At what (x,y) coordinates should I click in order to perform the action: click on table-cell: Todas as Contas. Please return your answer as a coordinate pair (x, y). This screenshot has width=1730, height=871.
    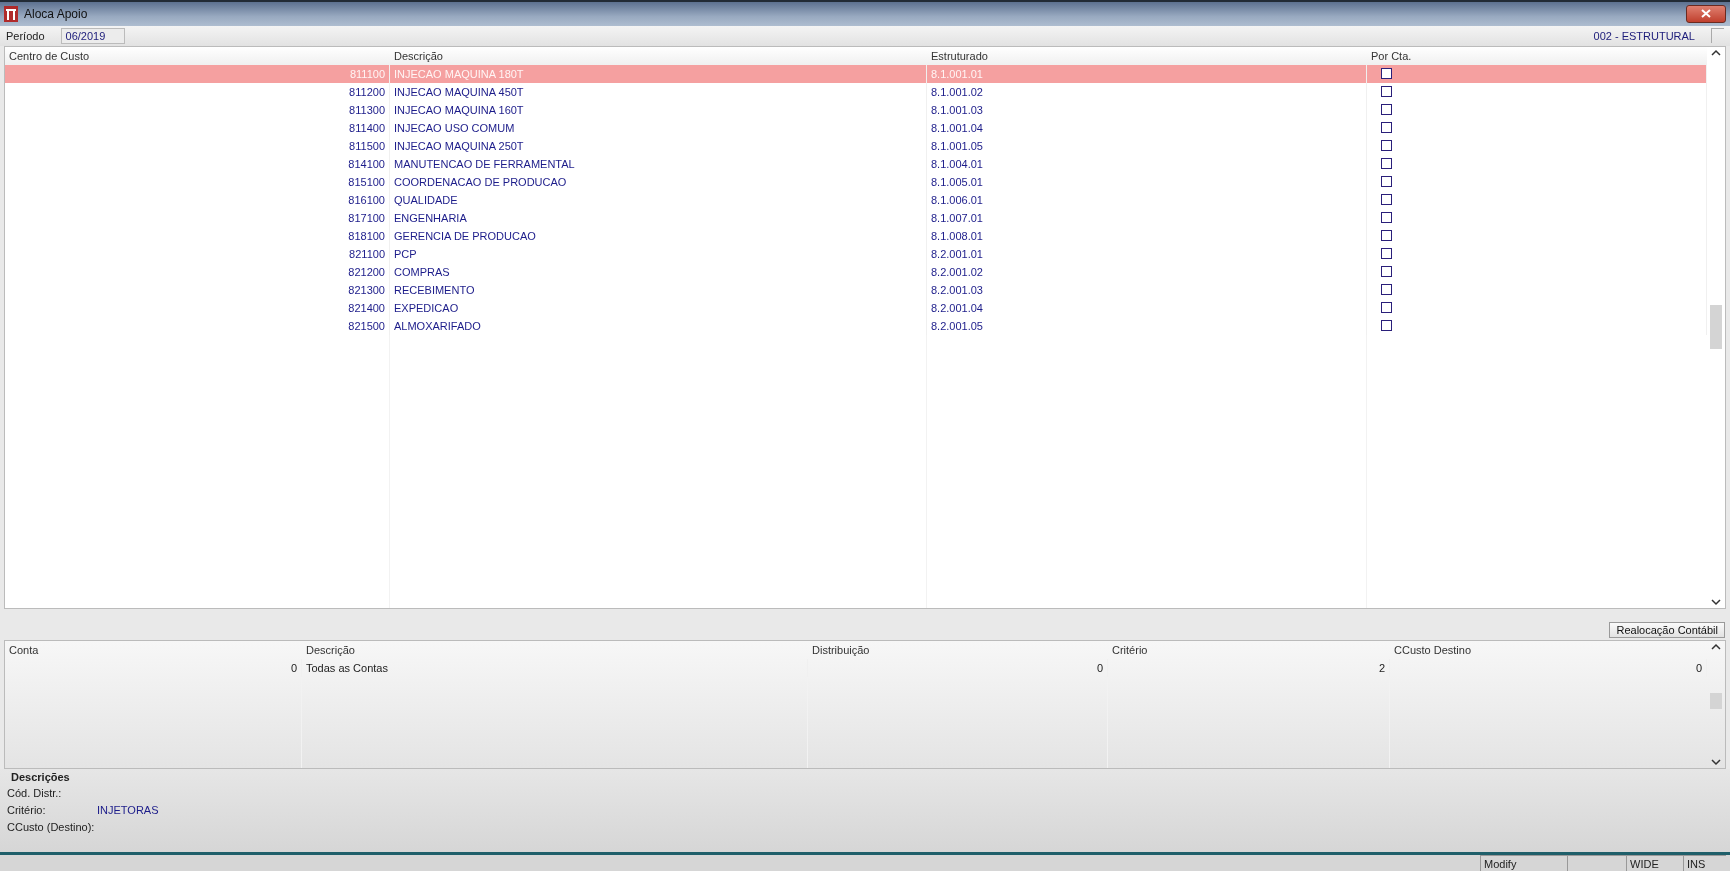
    Looking at the image, I should click on (555, 667).